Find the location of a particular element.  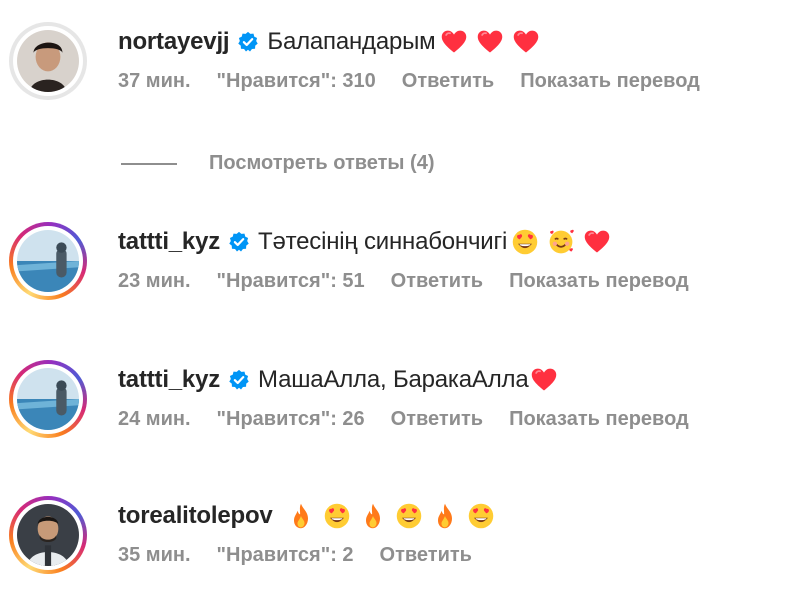

likes-count: "Нравится": 2 is located at coordinates (285, 555).